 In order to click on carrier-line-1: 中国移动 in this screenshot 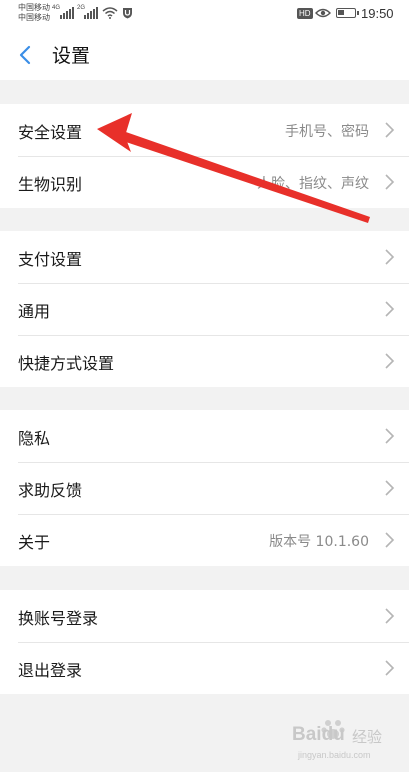, I will do `click(34, 7)`.